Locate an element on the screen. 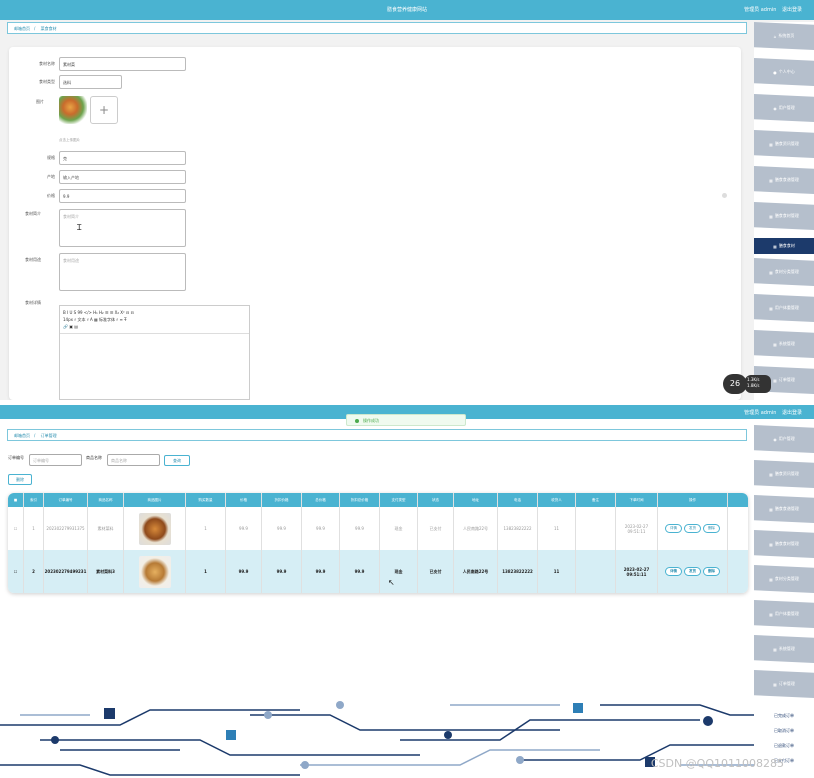 The image size is (814, 778). success-toast: 操作成功 is located at coordinates (406, 420).